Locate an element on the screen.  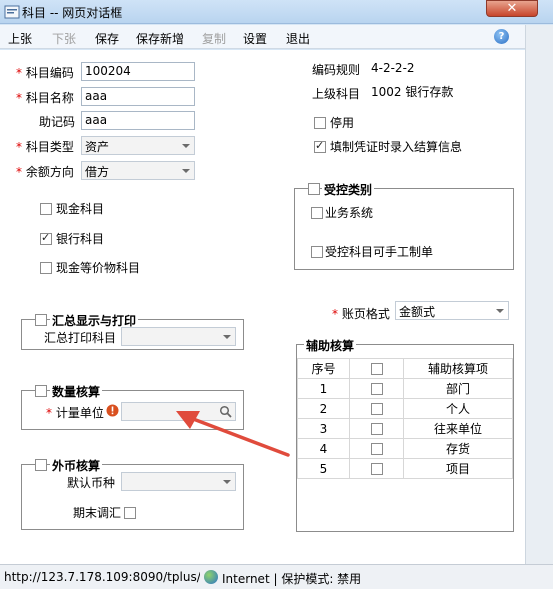
direction-select: 借方 is located at coordinates (138, 170).